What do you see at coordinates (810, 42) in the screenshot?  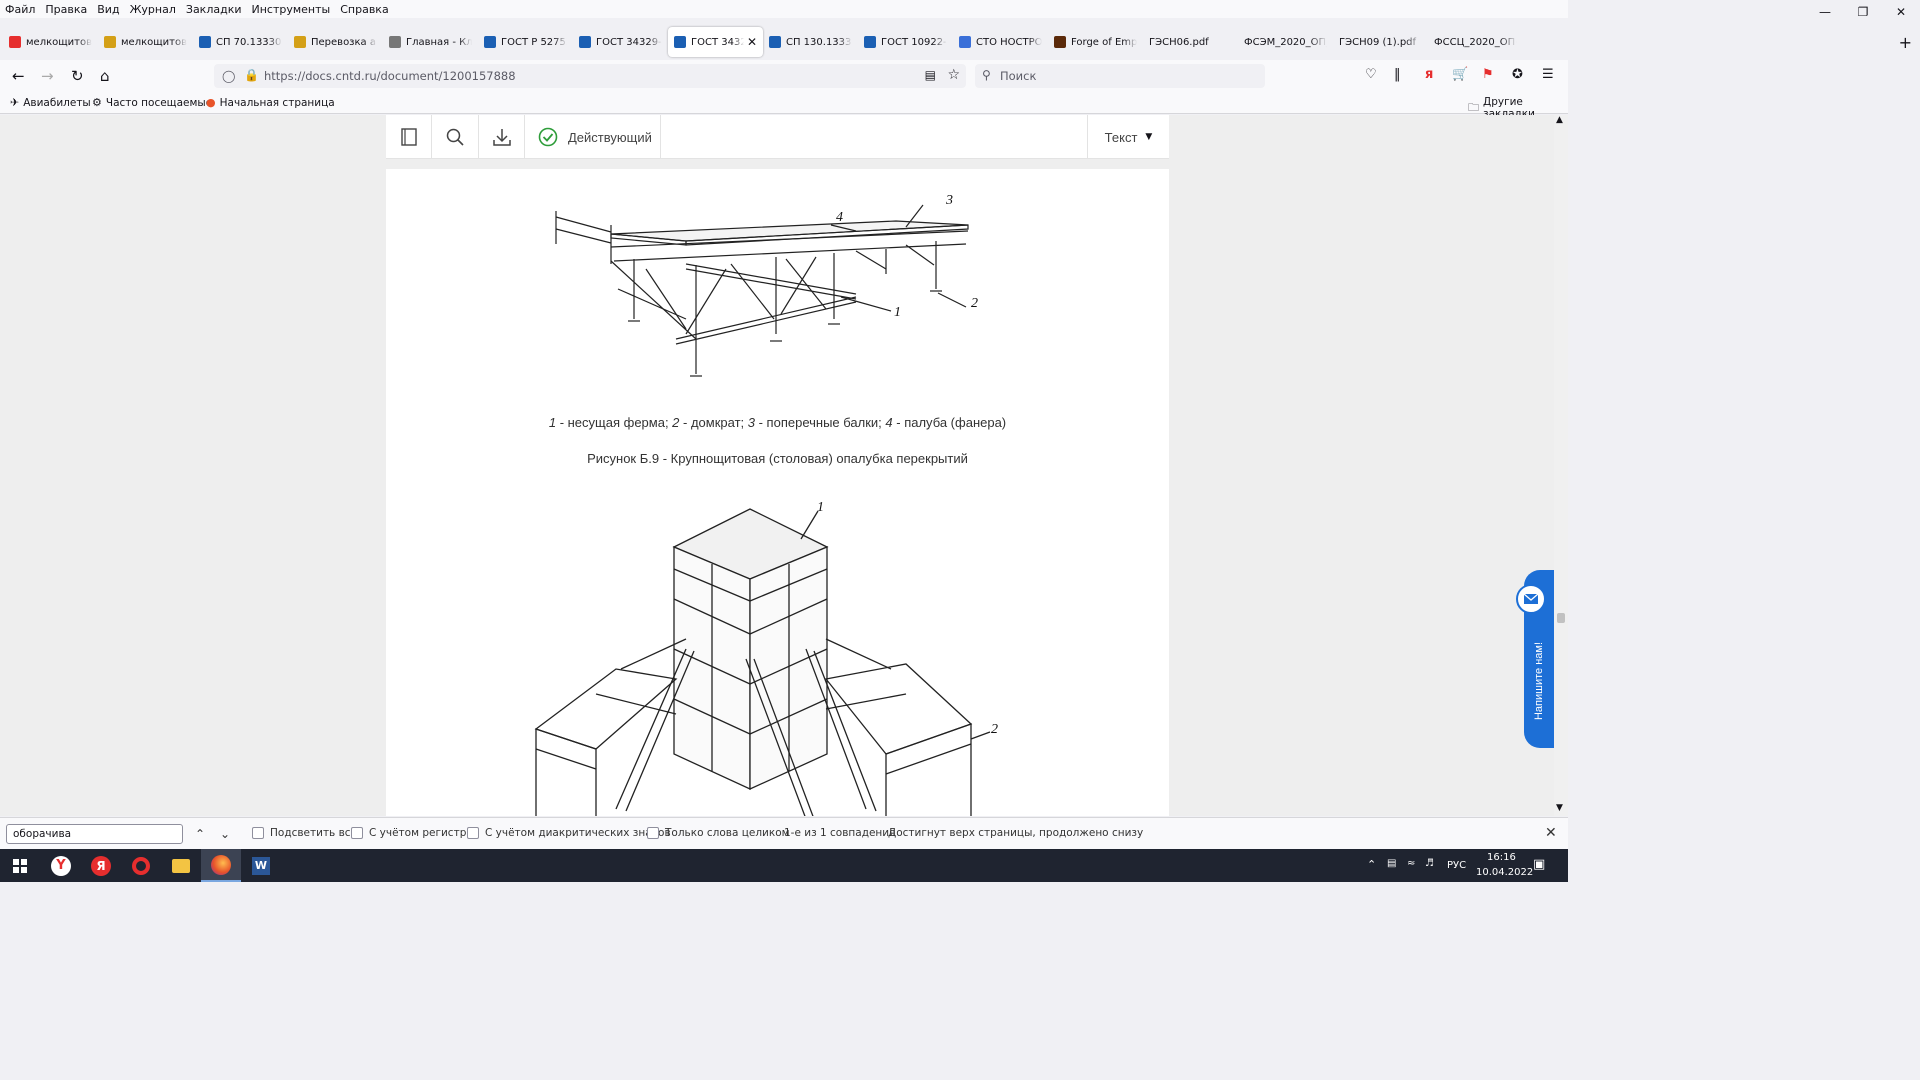 I see `tab-8: СП 130.13330.` at bounding box center [810, 42].